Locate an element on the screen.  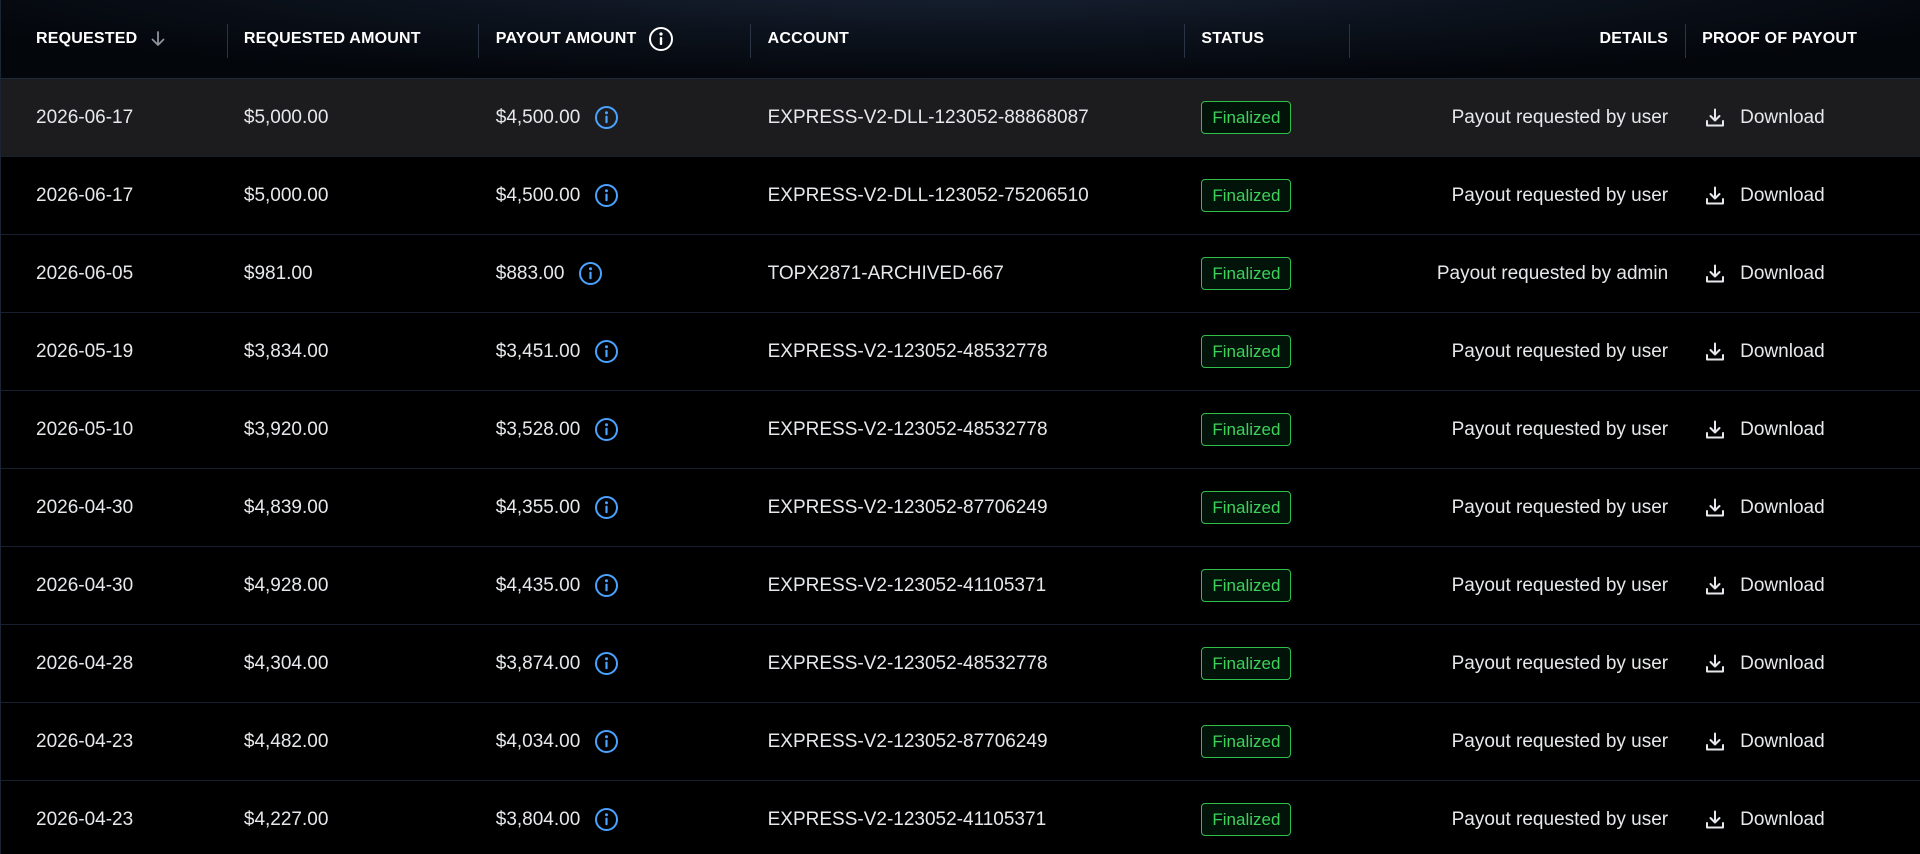
column-header-status: STATUS is located at coordinates (1266, 39).